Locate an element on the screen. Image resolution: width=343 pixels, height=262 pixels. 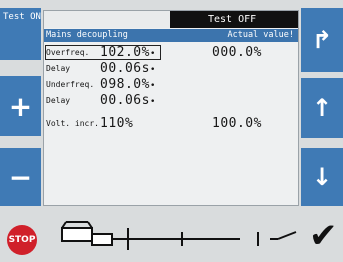
status-left-area is located at coordinates (107, 19).